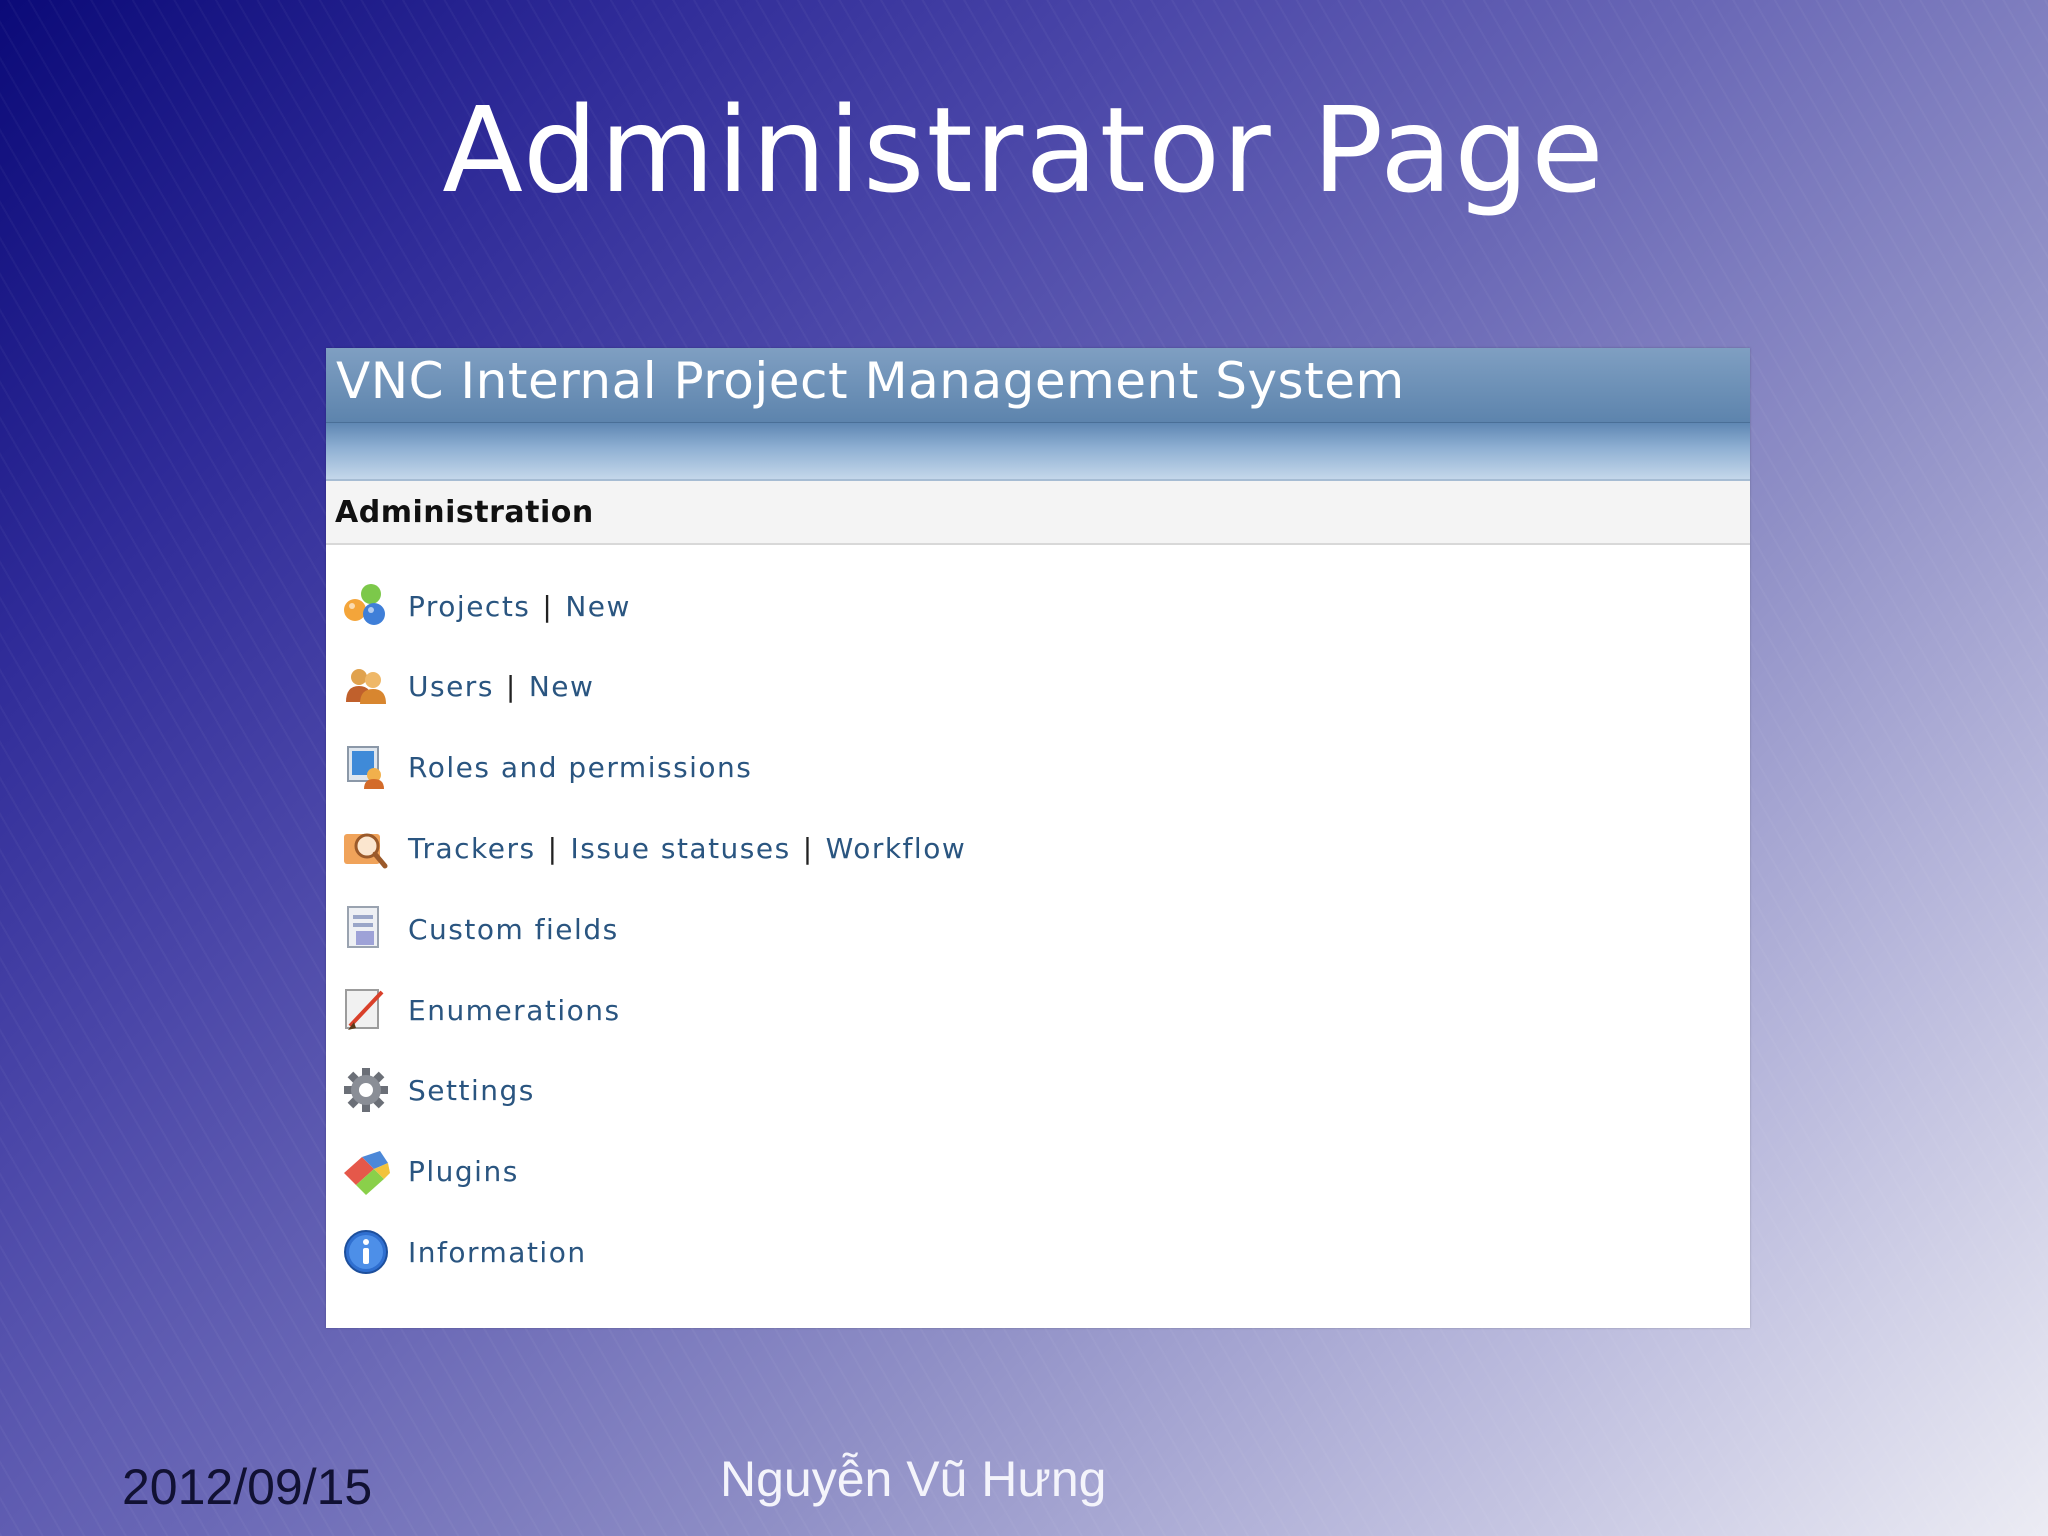 The width and height of the screenshot is (2048, 1536). What do you see at coordinates (366, 929) in the screenshot?
I see `custom-fields-icon` at bounding box center [366, 929].